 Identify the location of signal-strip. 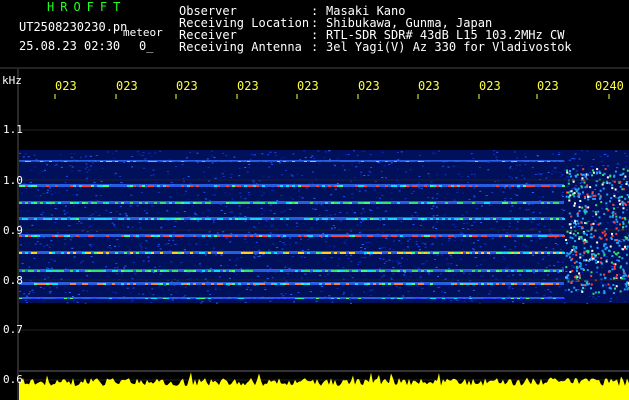
(324, 386).